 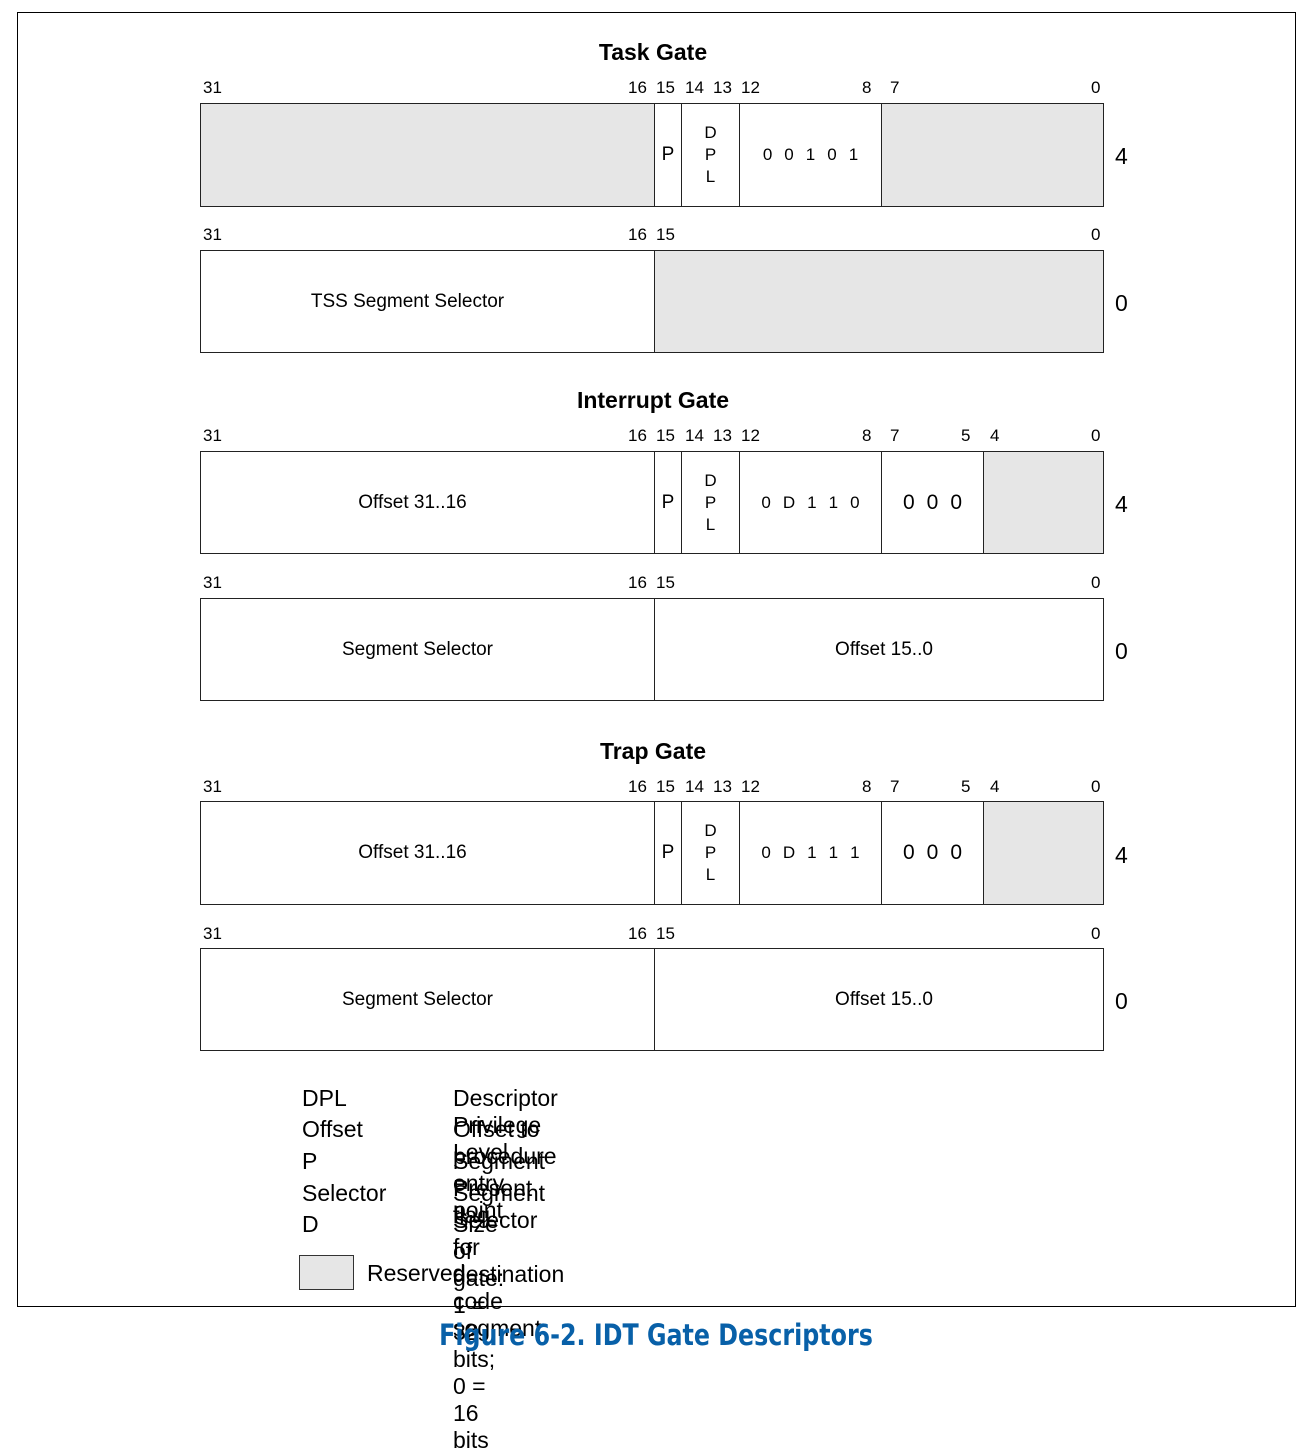 I want to click on type-field: 0 0 1 0 1, so click(x=810, y=155).